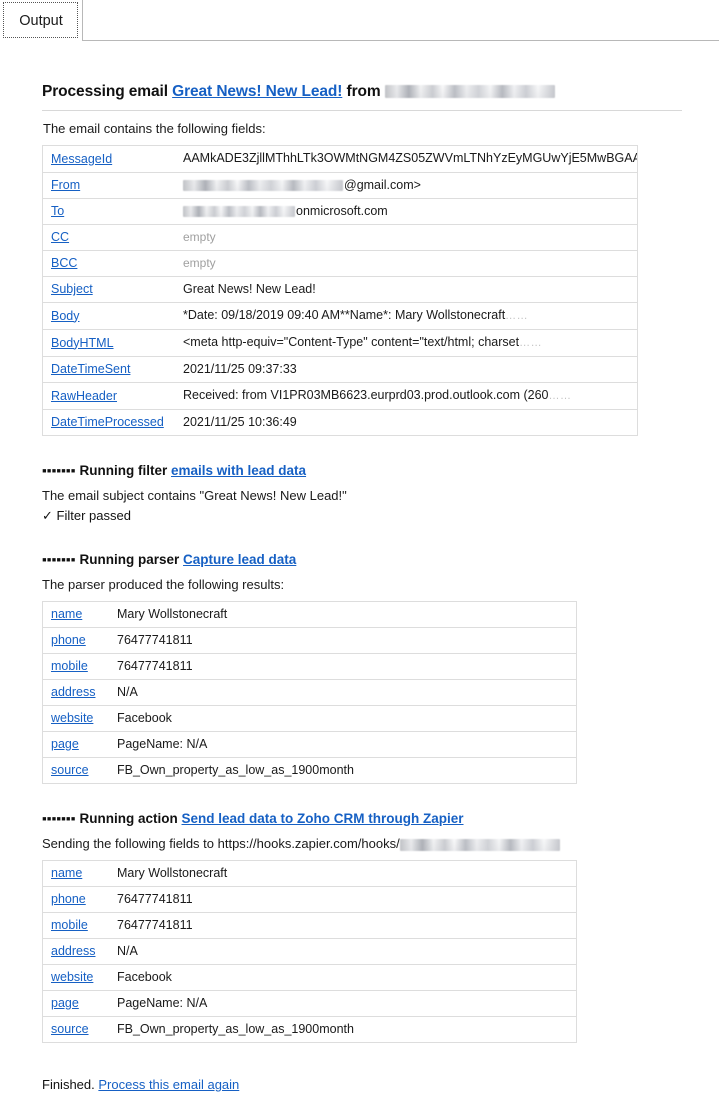 The image size is (719, 1109). What do you see at coordinates (263, 186) in the screenshot?
I see `from-redacted-block` at bounding box center [263, 186].